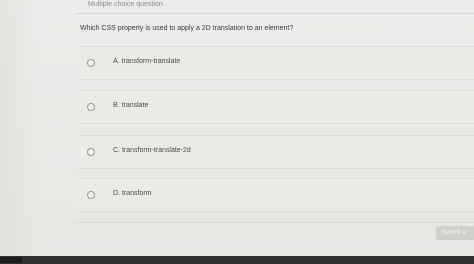 The width and height of the screenshot is (474, 264). What do you see at coordinates (276, 195) in the screenshot?
I see `answer-option-d: D. transform` at bounding box center [276, 195].